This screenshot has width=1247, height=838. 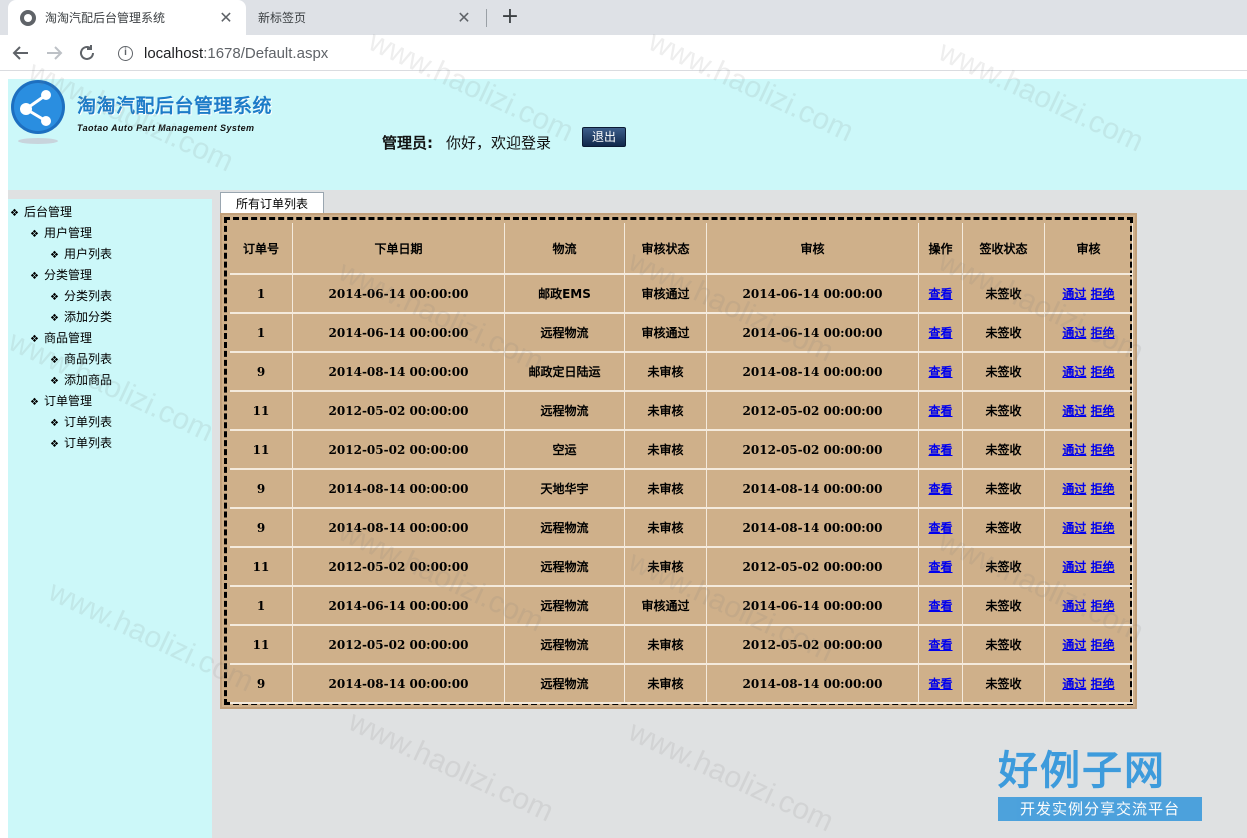 I want to click on tree-item-add-product: ❖ 添加商品, so click(x=81, y=379).